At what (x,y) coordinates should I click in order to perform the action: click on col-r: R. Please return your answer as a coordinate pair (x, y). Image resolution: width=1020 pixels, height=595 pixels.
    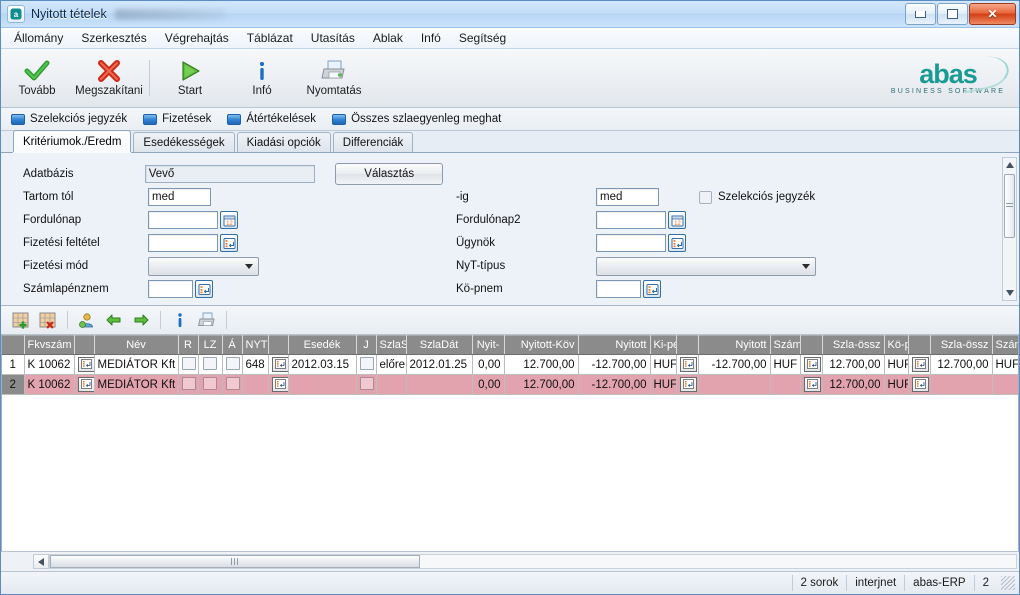
    Looking at the image, I should click on (188, 345).